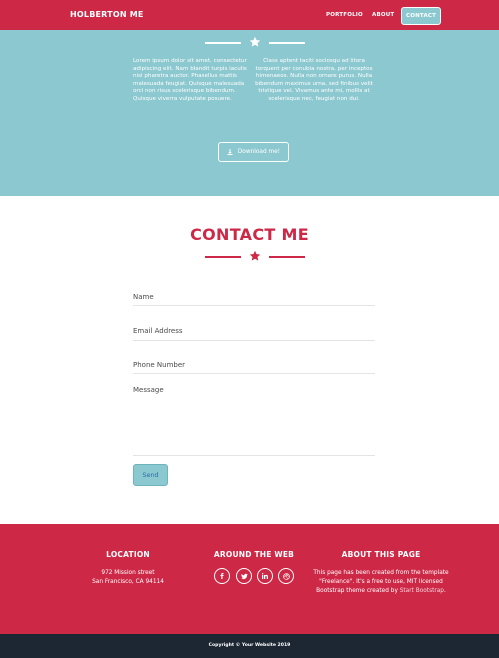 The height and width of the screenshot is (658, 499). What do you see at coordinates (444, 591) in the screenshot?
I see `about-page-text-end: .` at bounding box center [444, 591].